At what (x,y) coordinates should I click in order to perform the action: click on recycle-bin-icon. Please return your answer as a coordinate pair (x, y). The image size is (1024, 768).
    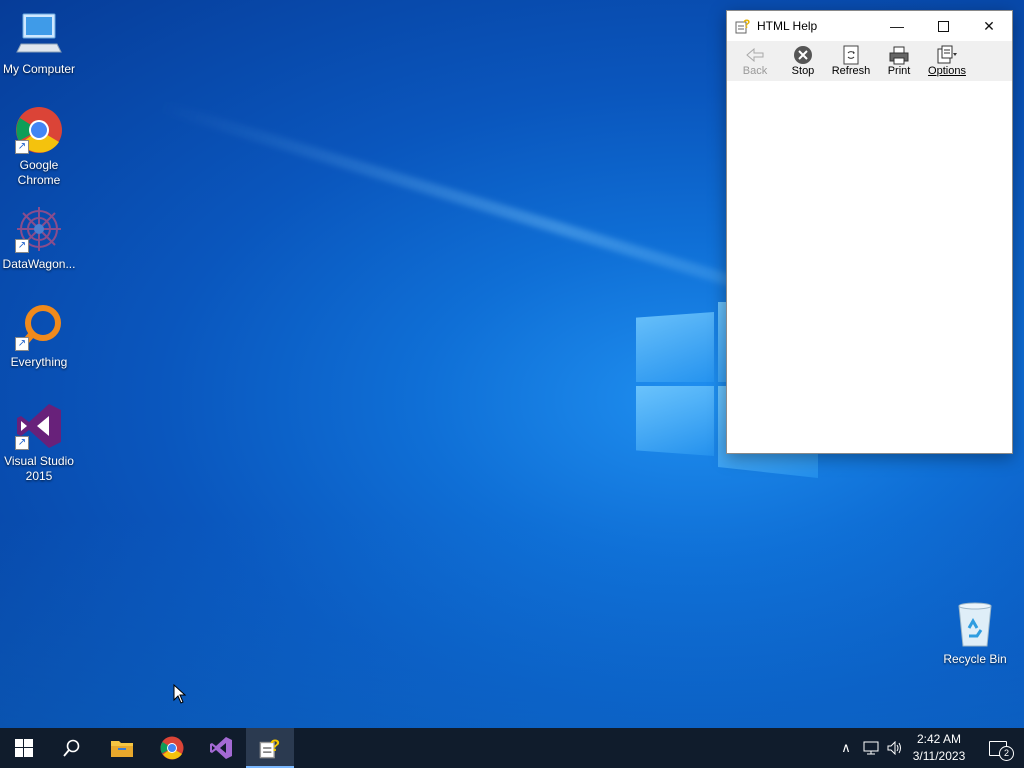
    Looking at the image, I should click on (975, 624).